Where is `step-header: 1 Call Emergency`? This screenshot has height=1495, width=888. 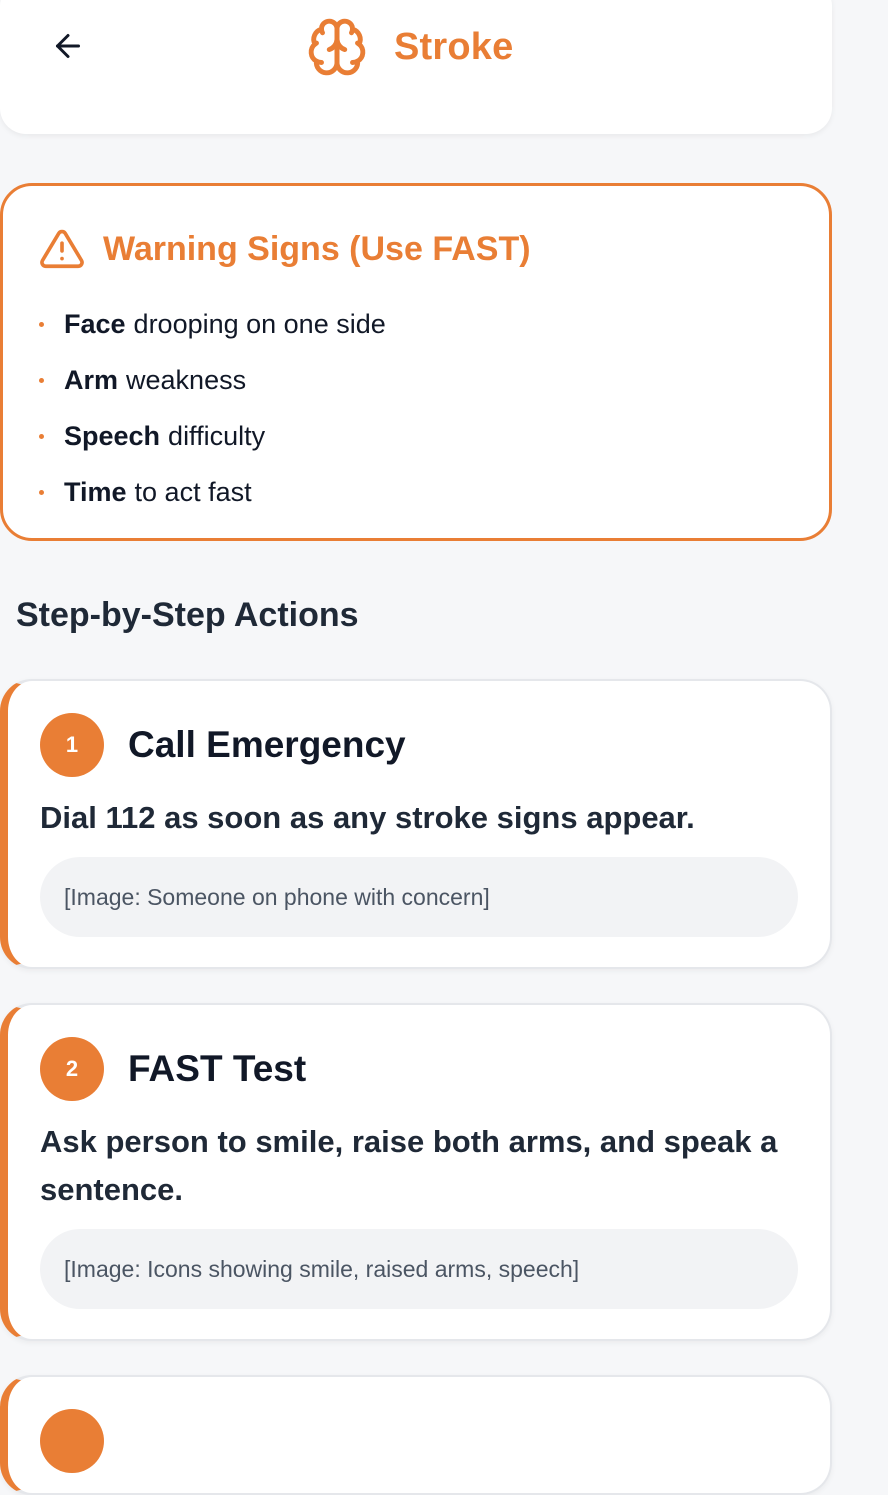 step-header: 1 Call Emergency is located at coordinates (223, 745).